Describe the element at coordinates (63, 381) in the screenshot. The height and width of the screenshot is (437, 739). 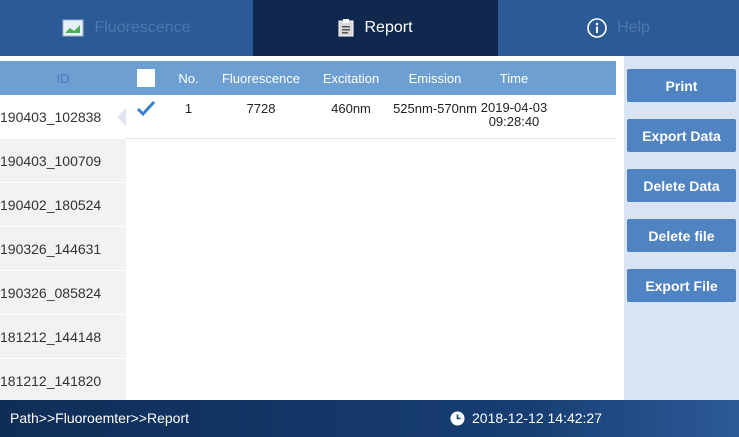
I see `id-list-item: 181212_141820` at that location.